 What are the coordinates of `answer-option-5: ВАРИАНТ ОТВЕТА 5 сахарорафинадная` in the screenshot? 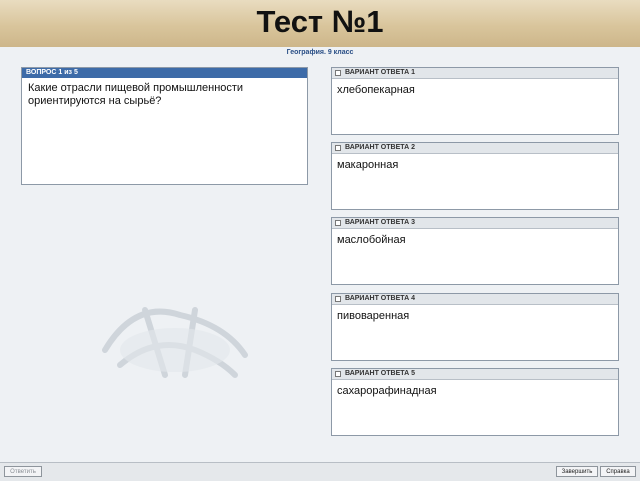 It's located at (475, 402).